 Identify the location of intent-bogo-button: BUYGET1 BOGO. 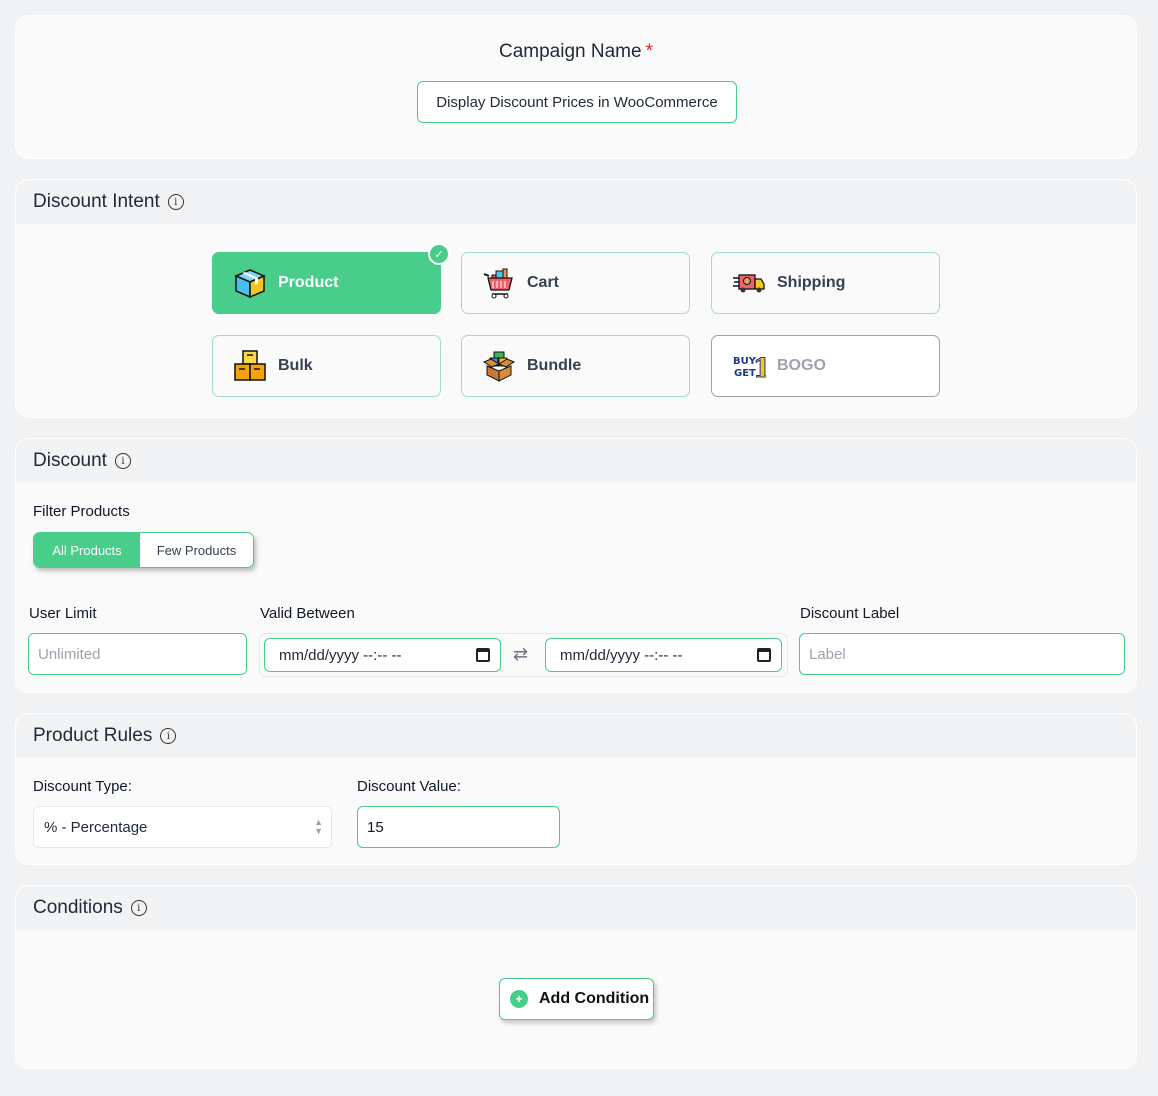
(825, 366).